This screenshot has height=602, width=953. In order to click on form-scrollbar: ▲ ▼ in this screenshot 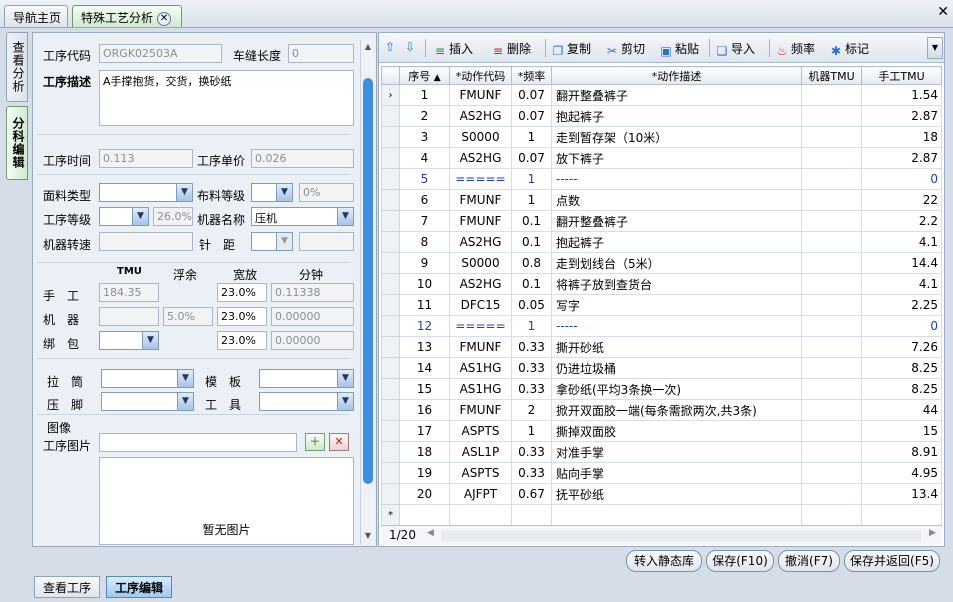, I will do `click(367, 292)`.